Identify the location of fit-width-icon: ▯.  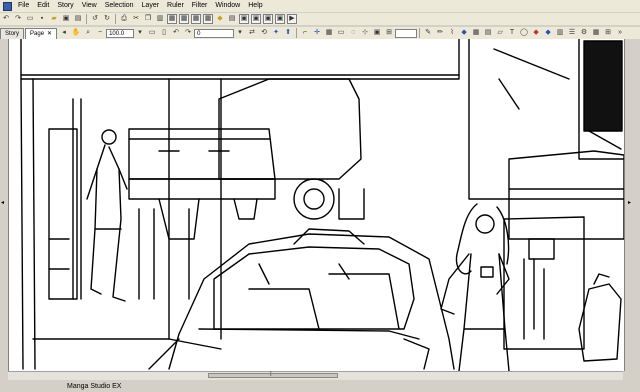
(164, 33).